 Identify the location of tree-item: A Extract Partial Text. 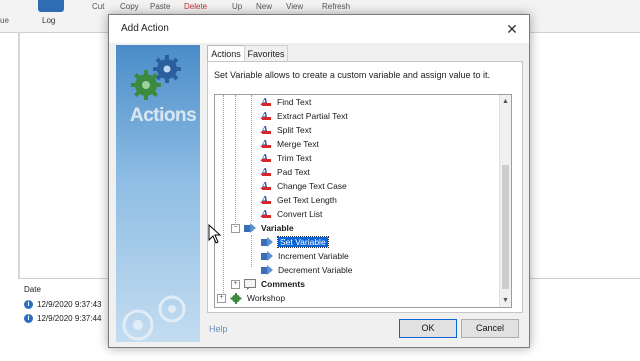
(304, 116).